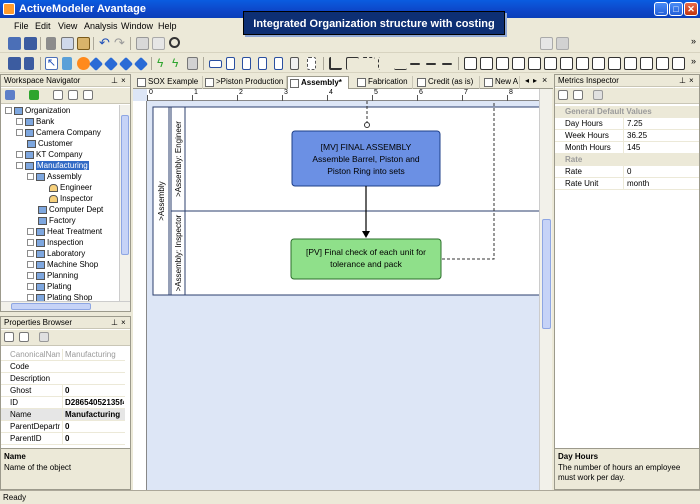  I want to click on property-row: Name Manufacturing, so click(63, 415).